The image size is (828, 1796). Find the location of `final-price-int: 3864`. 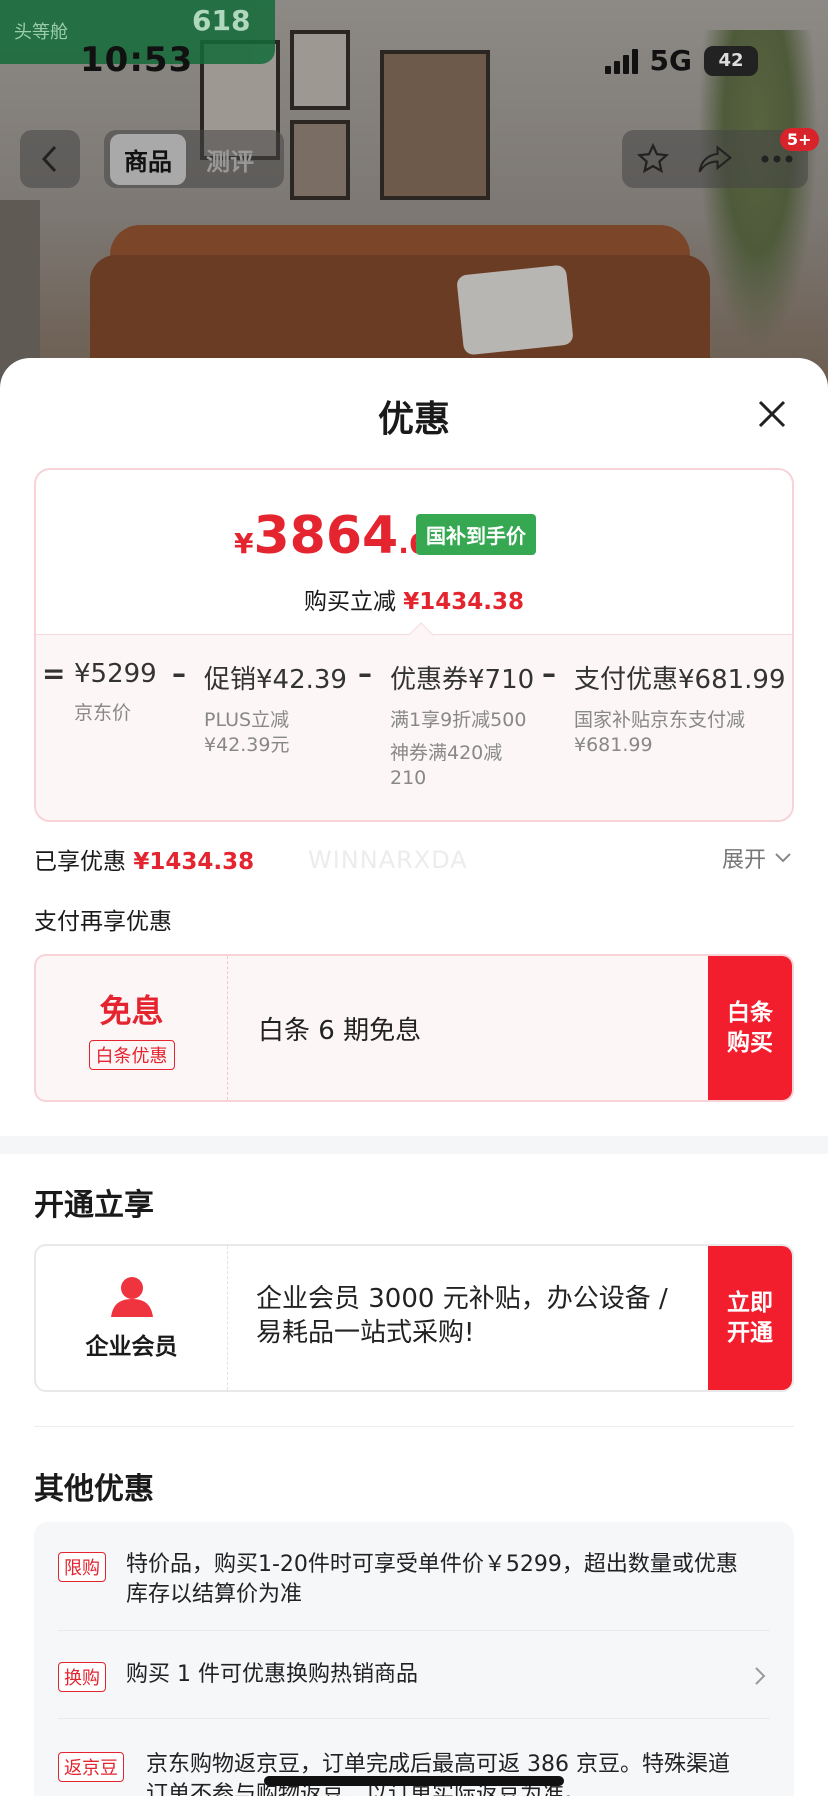

final-price-int: 3864 is located at coordinates (326, 536).